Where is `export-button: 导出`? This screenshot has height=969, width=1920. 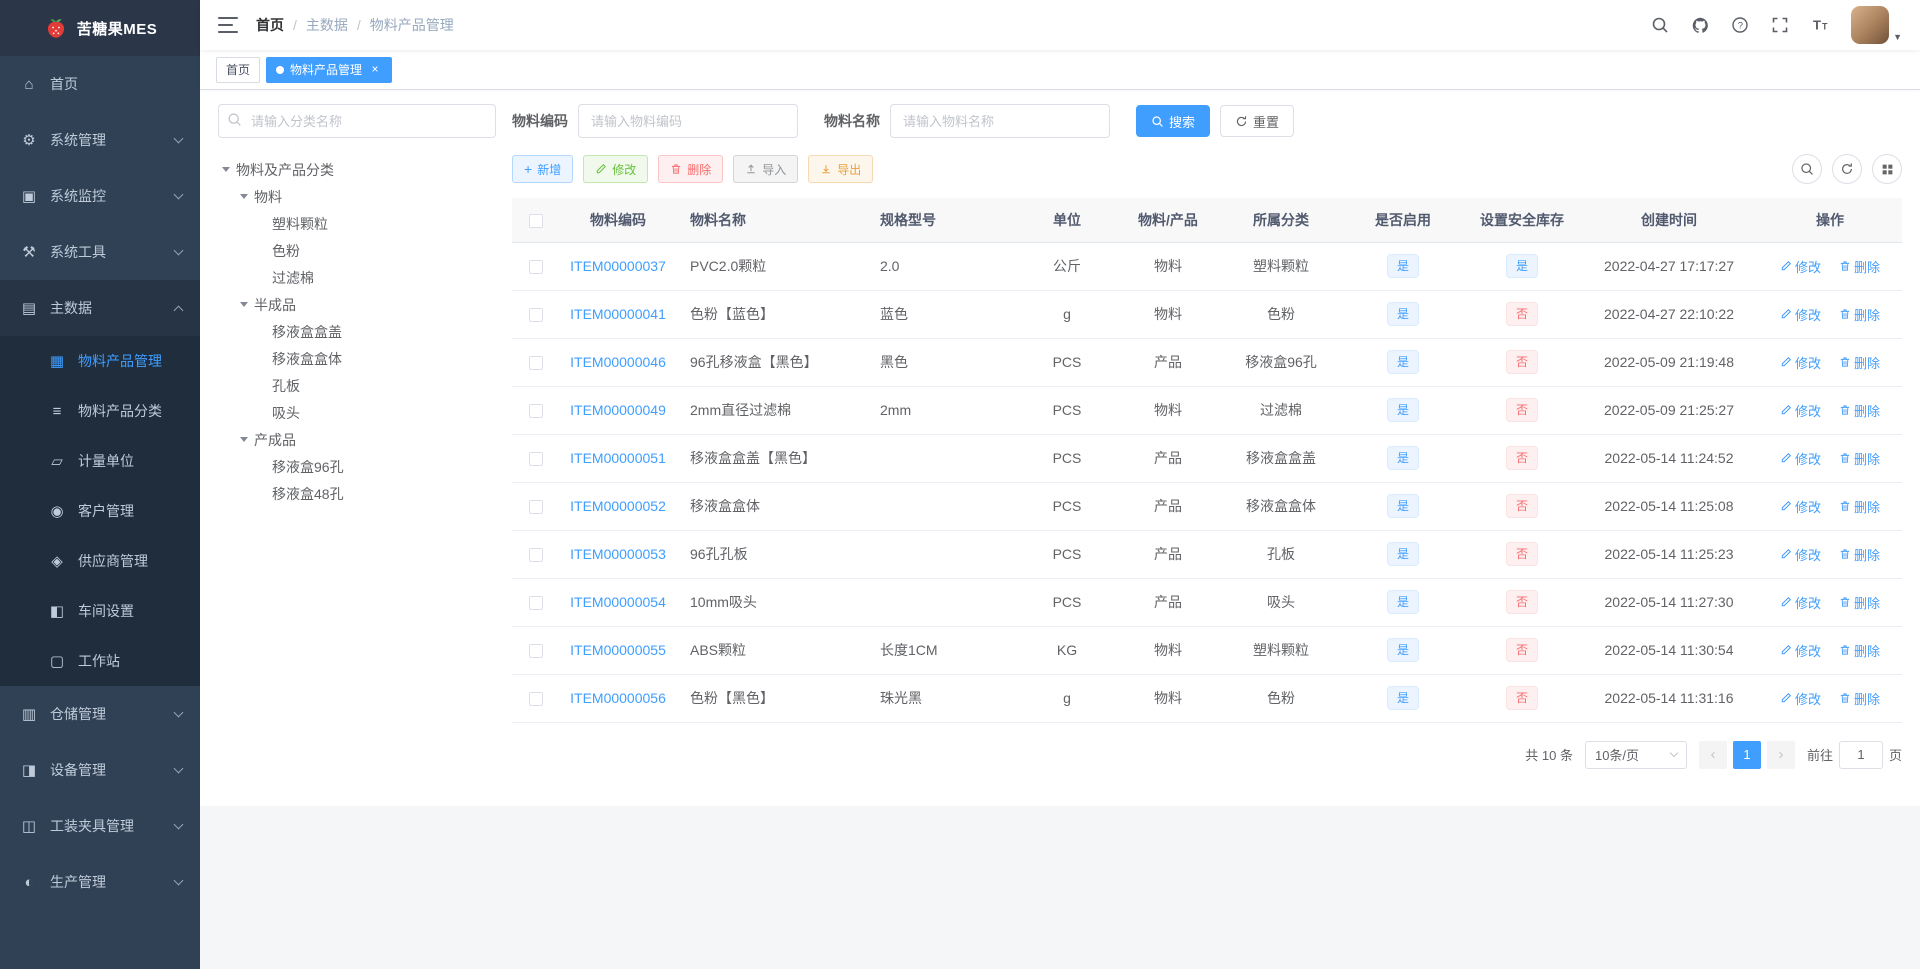
export-button: 导出 is located at coordinates (841, 169).